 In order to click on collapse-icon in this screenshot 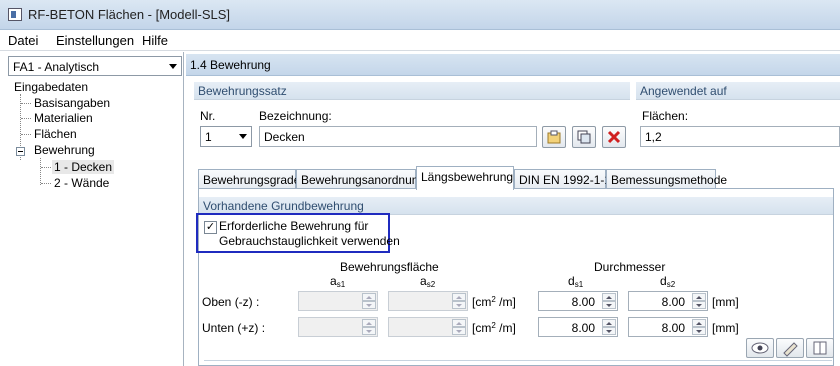, I will do `click(20, 151)`.